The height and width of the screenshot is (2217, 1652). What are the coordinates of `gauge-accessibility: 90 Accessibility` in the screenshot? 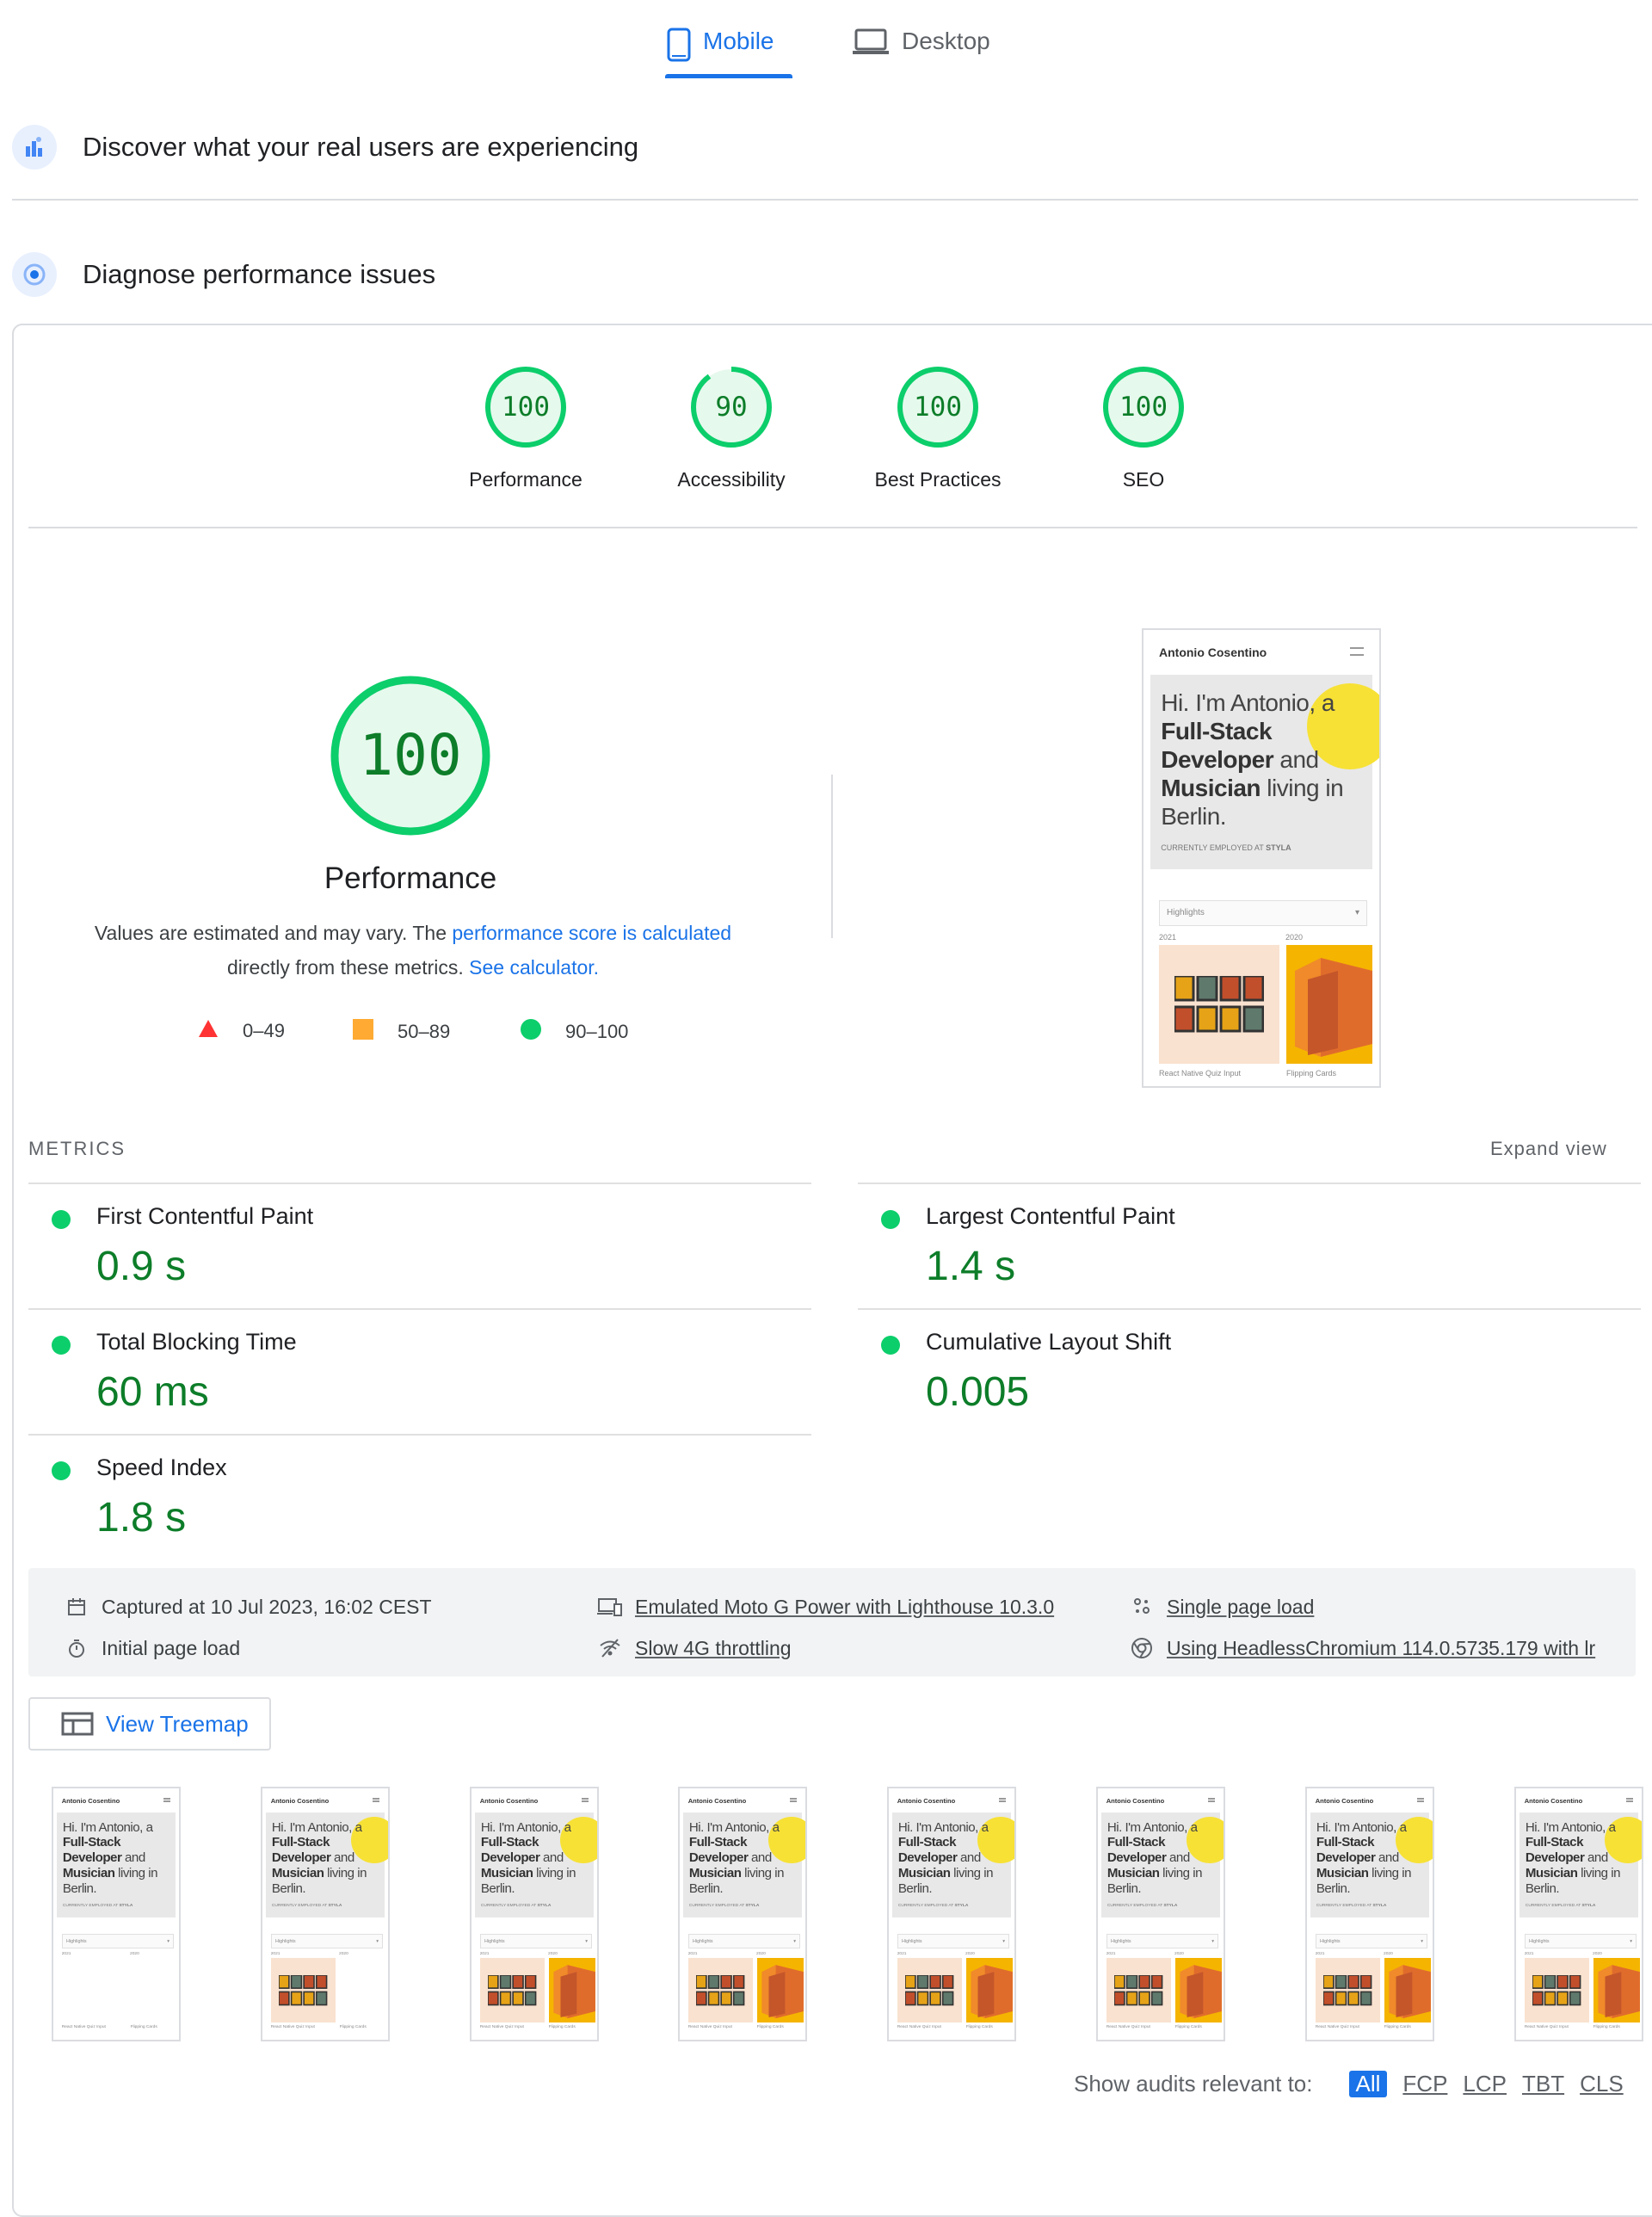 It's located at (731, 428).